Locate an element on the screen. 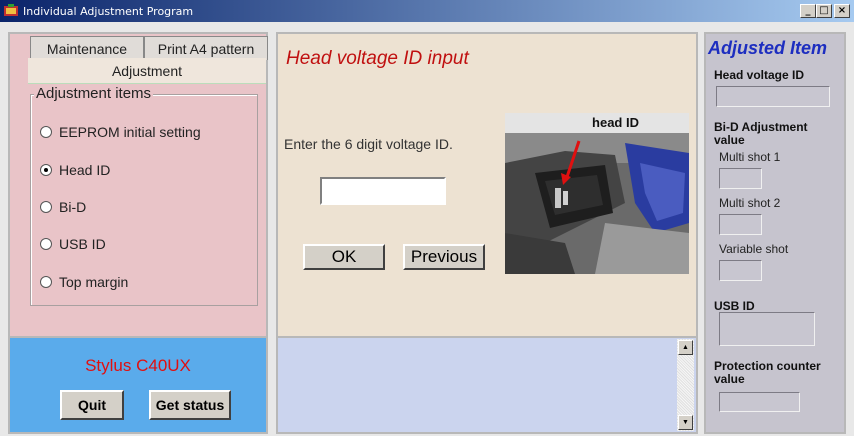 This screenshot has height=436, width=854. adjustment-items-label: Adjustment items is located at coordinates (94, 93).